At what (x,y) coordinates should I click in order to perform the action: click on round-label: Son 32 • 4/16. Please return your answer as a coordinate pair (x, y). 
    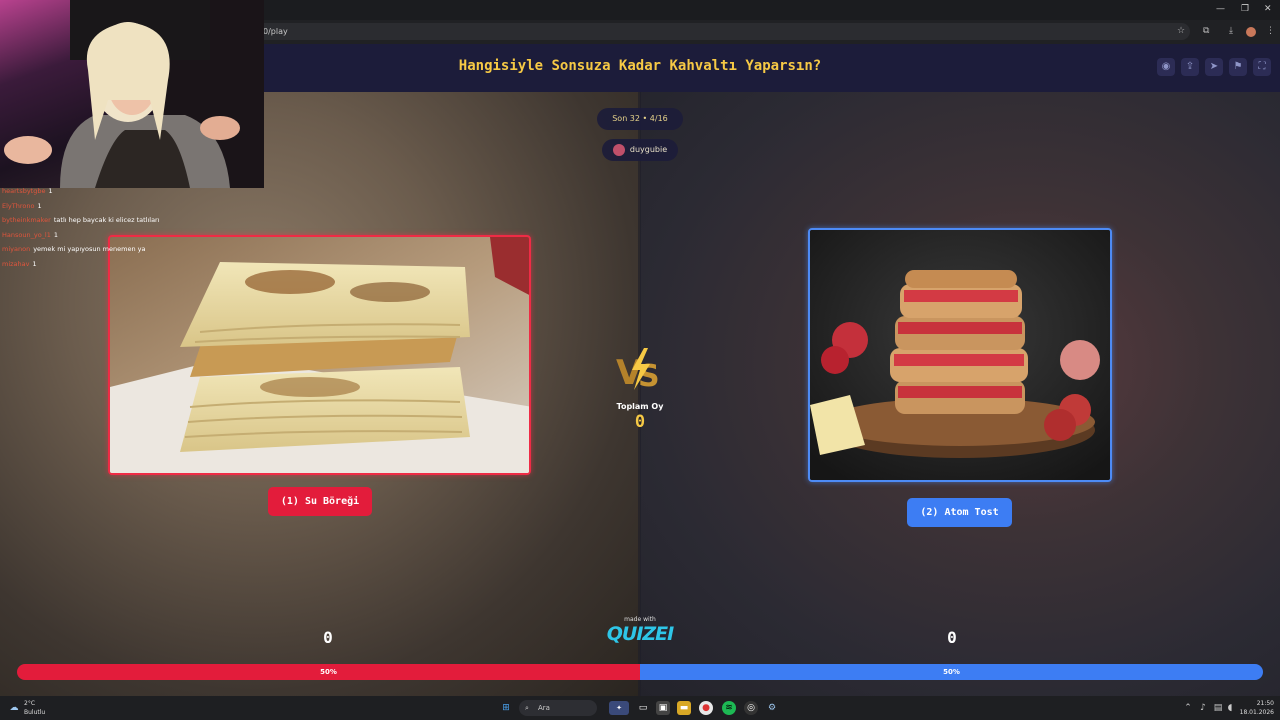
    Looking at the image, I should click on (640, 118).